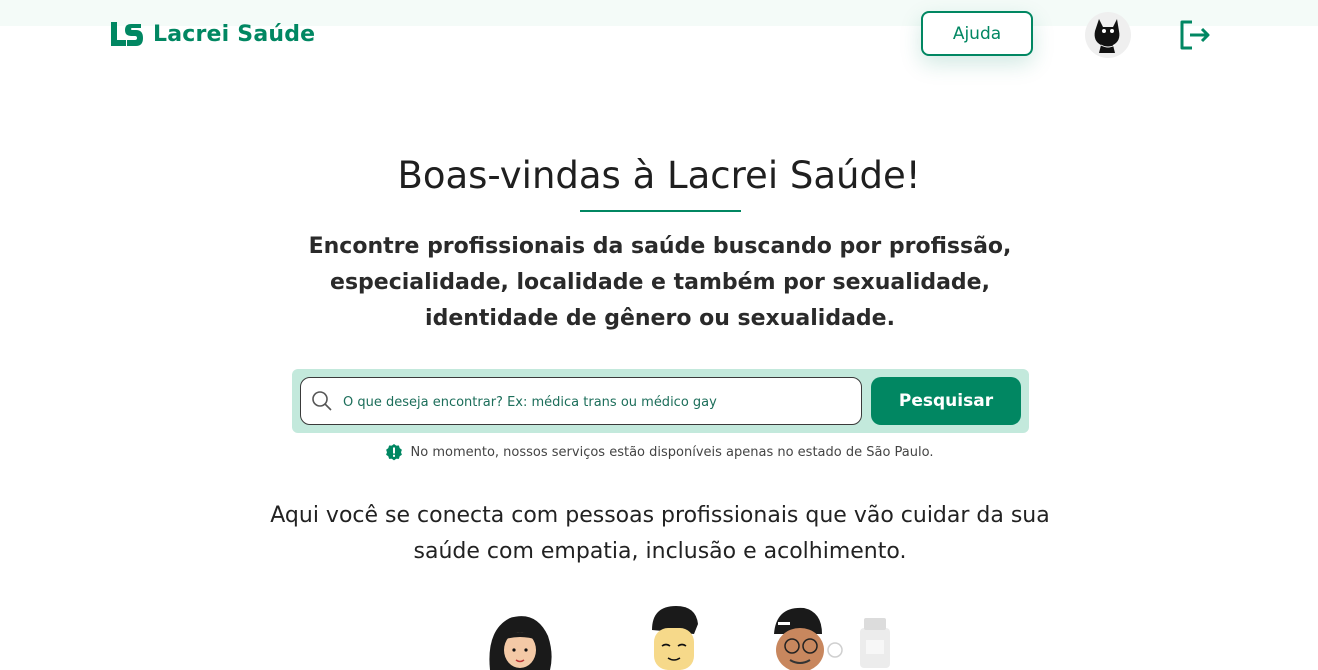 The height and width of the screenshot is (670, 1318). Describe the element at coordinates (234, 34) in the screenshot. I see `brand-name: Lacrei Saúde` at that location.